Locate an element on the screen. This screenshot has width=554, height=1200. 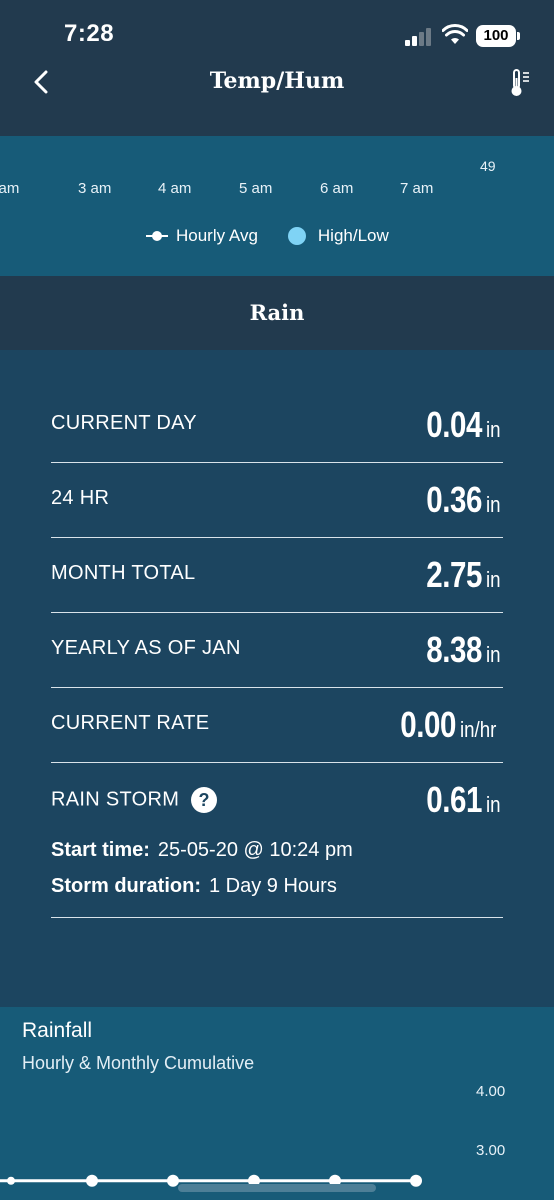
storm-start-value: 25-05-20 @ 10:24 pm is located at coordinates (255, 850).